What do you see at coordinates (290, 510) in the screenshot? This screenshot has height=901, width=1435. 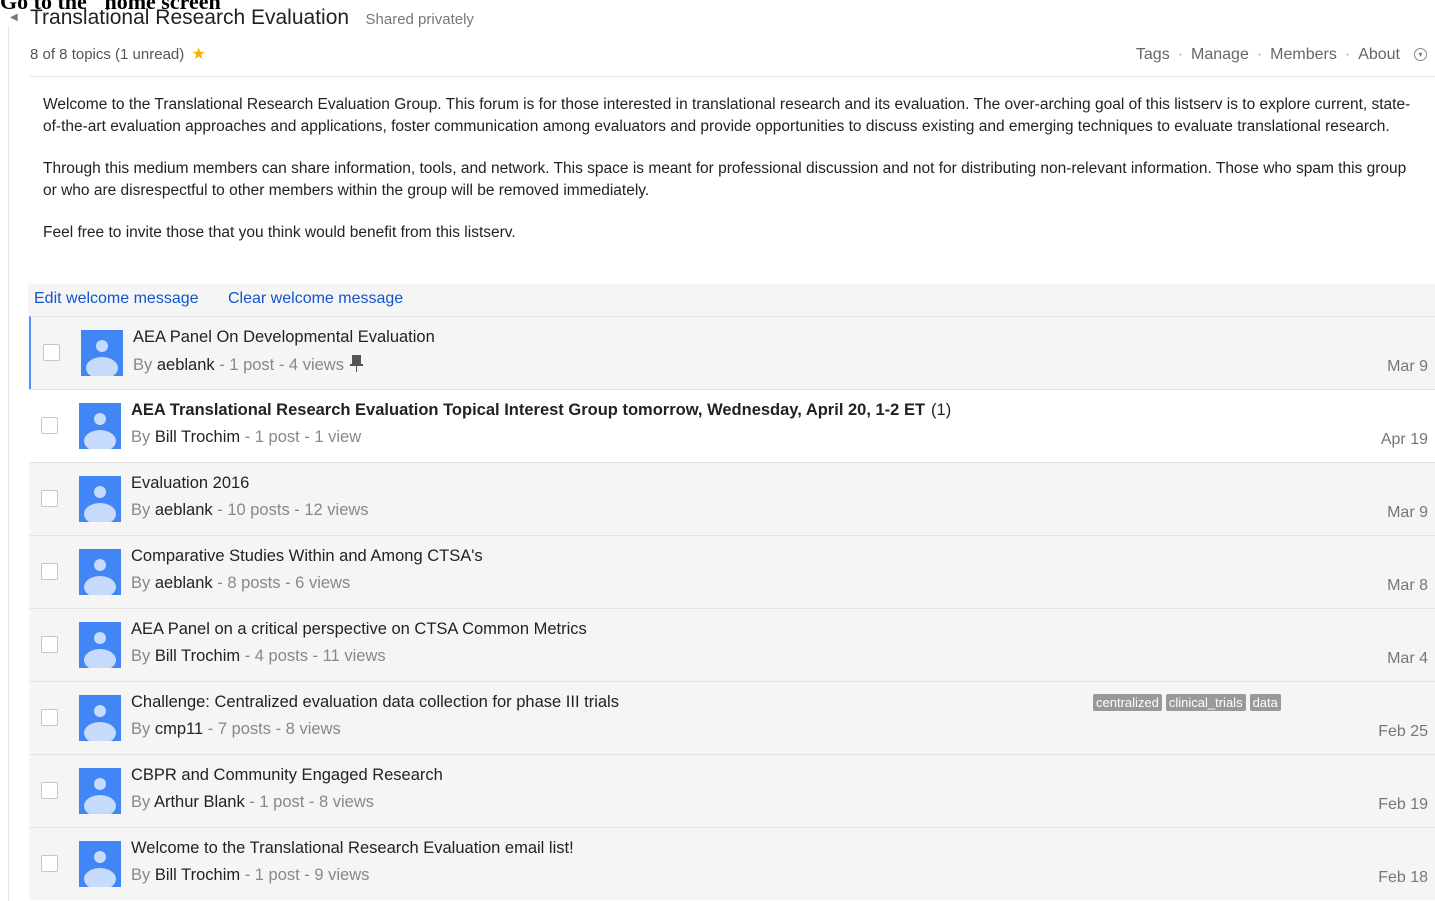 I see `topic-stats: - 10 posts - 12 views` at bounding box center [290, 510].